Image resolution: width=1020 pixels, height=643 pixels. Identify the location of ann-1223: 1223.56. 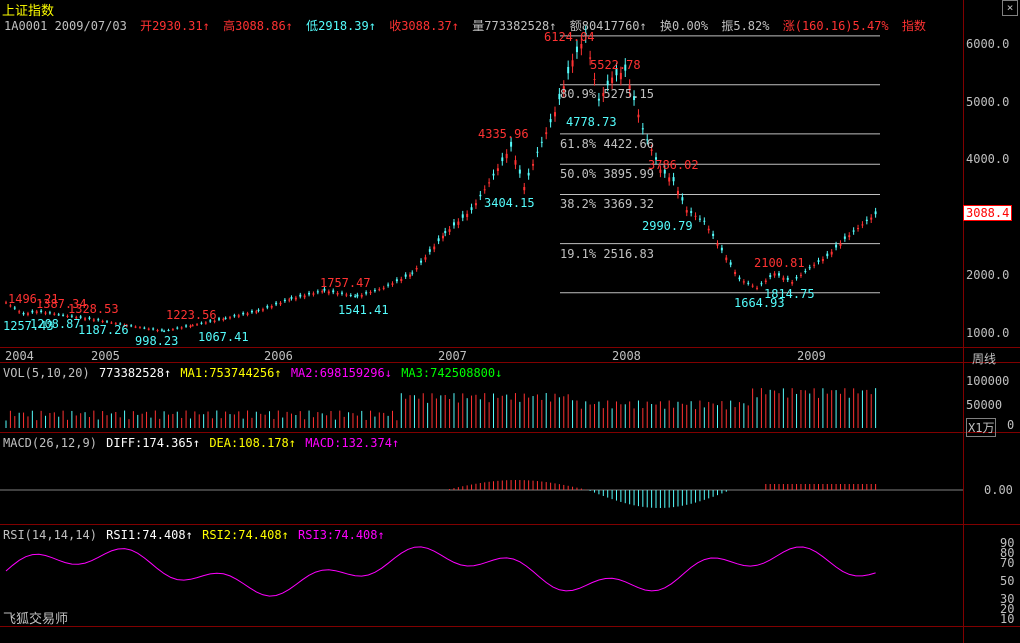
(191, 315).